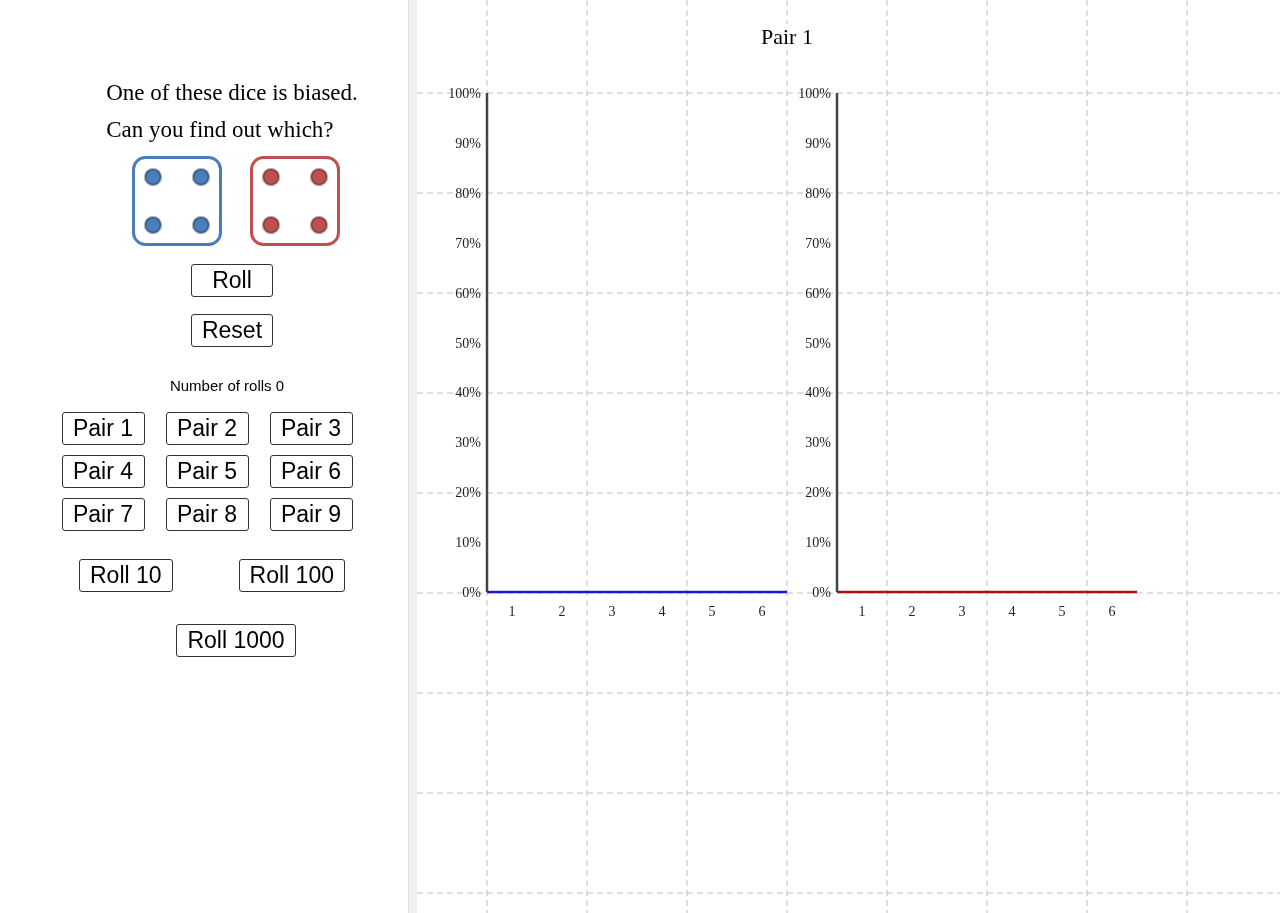 The width and height of the screenshot is (1280, 913). What do you see at coordinates (207, 471) in the screenshot?
I see `pair-button: Pair 5` at bounding box center [207, 471].